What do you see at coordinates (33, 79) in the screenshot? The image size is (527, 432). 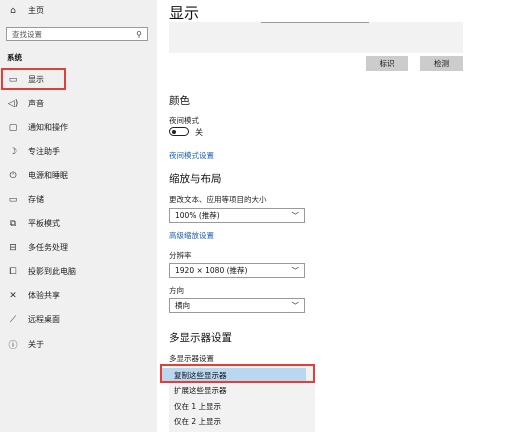 I see `highlight-box` at bounding box center [33, 79].